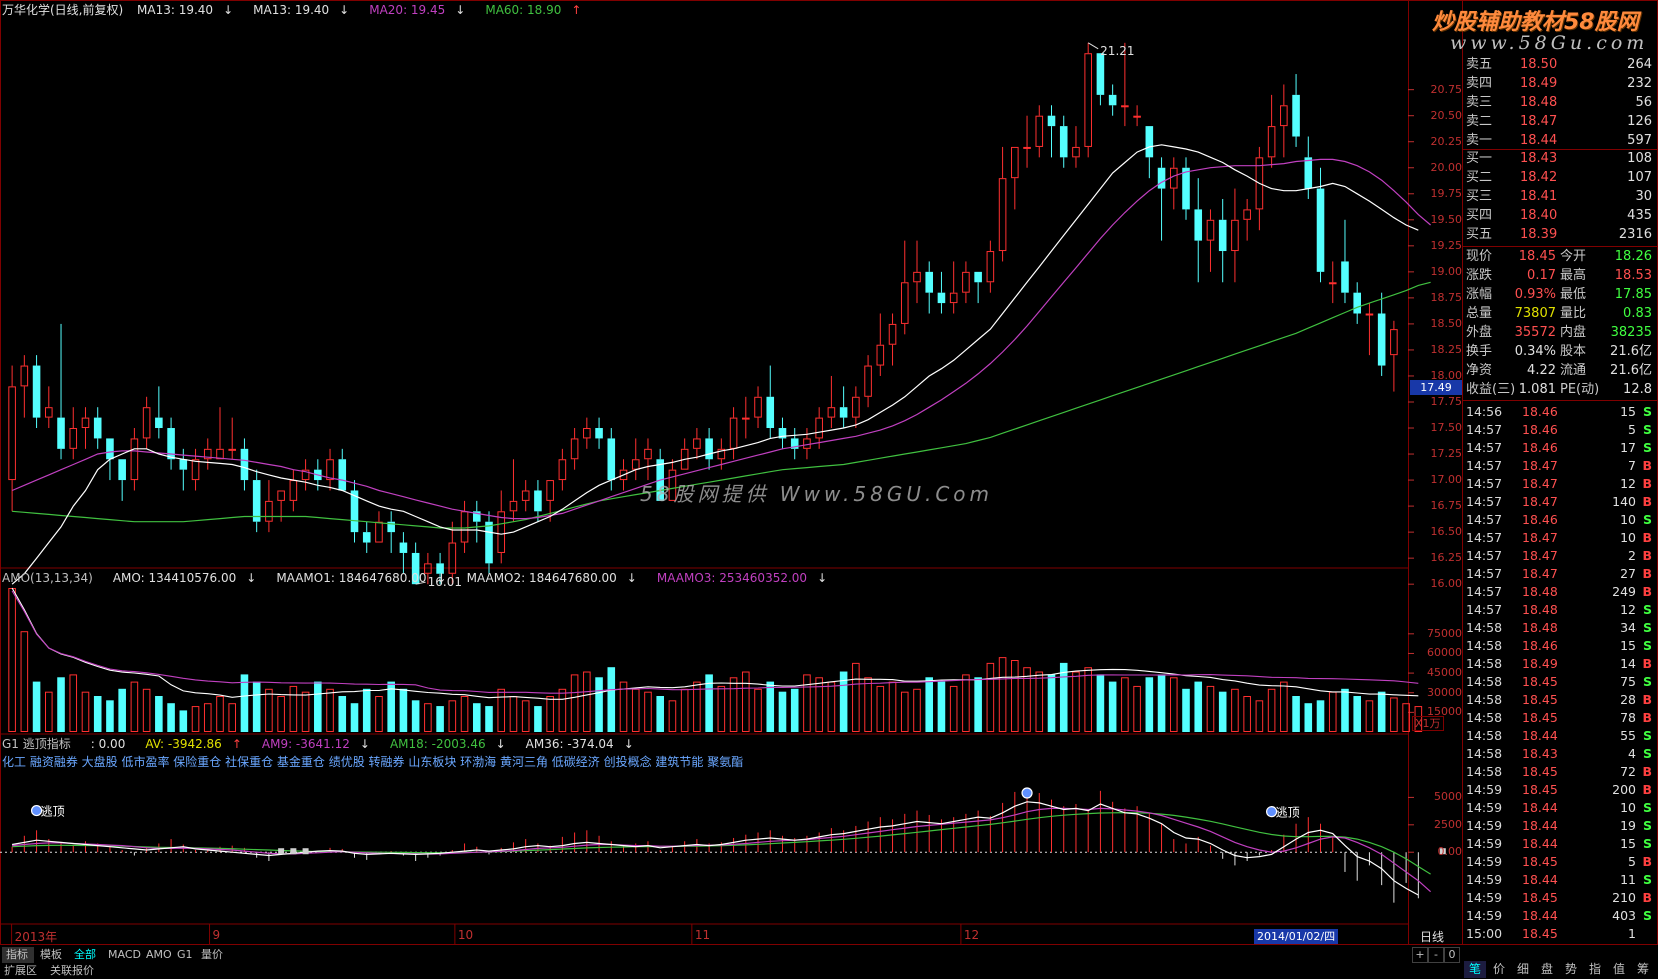 The height and width of the screenshot is (979, 1658). Describe the element at coordinates (1560, 447) in the screenshot. I see `tick-row: 14:57 18.46 17 S` at that location.